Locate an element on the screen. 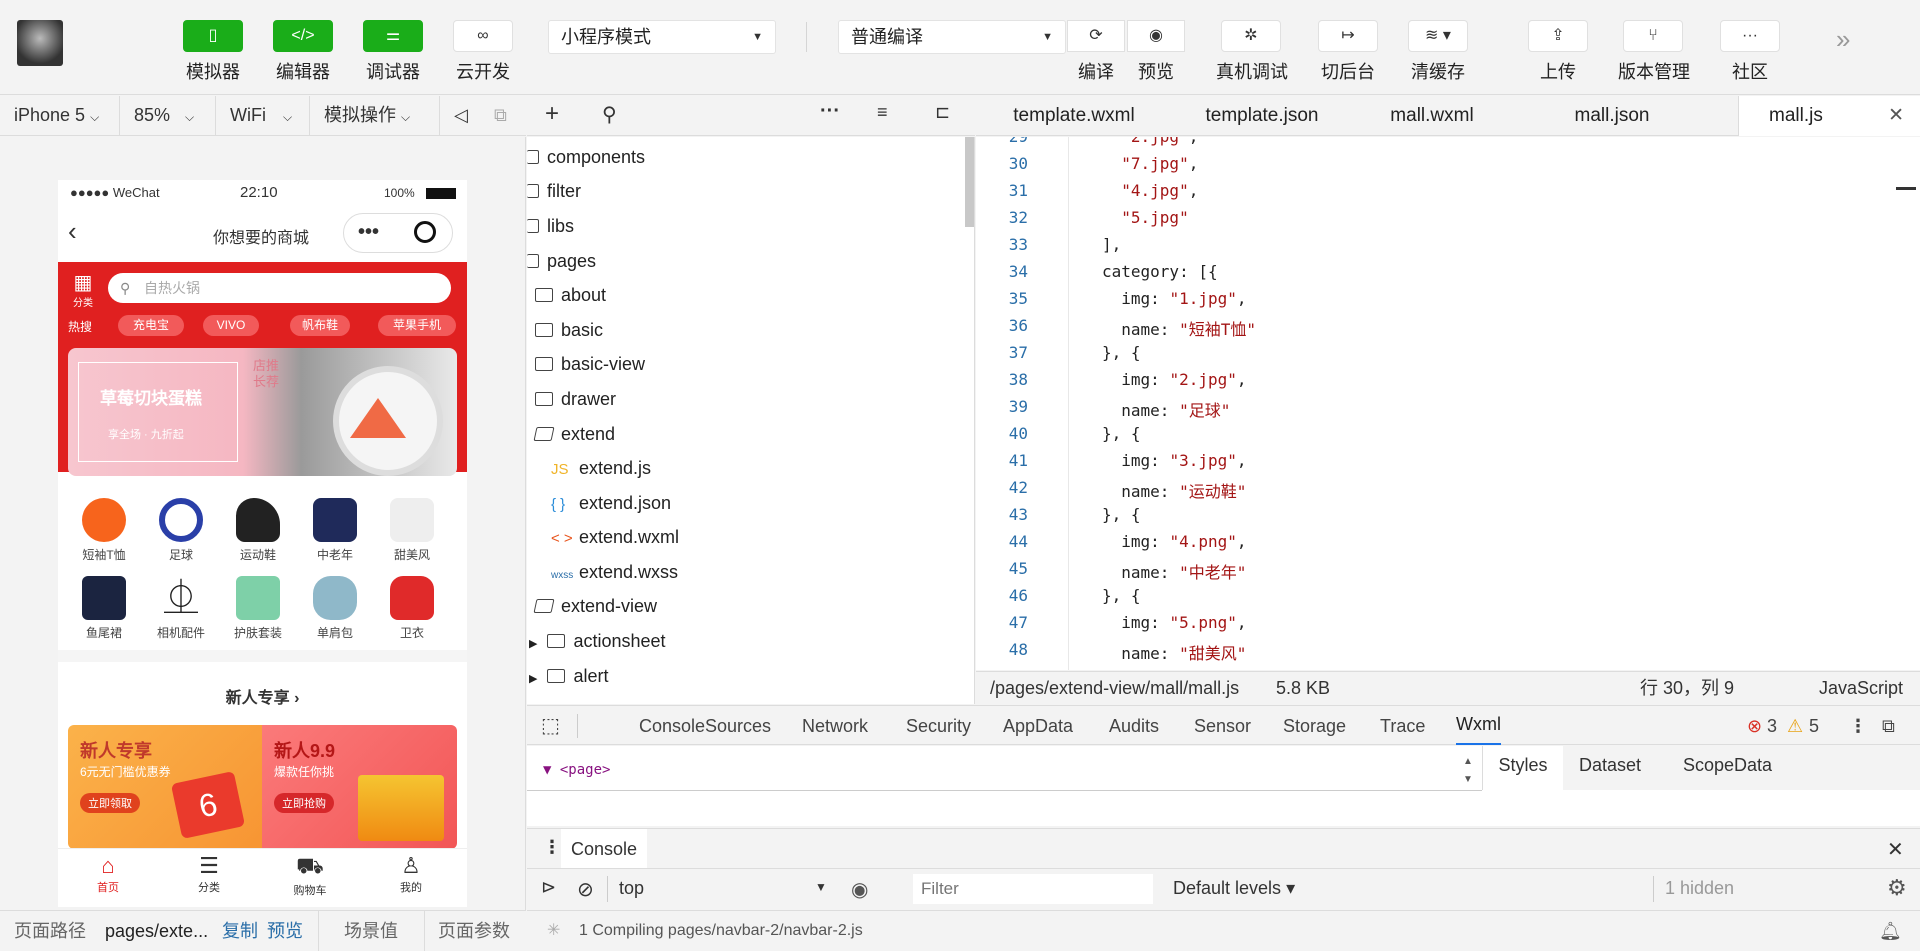 The image size is (1920, 951). devtab-storage: Storage is located at coordinates (1314, 726).